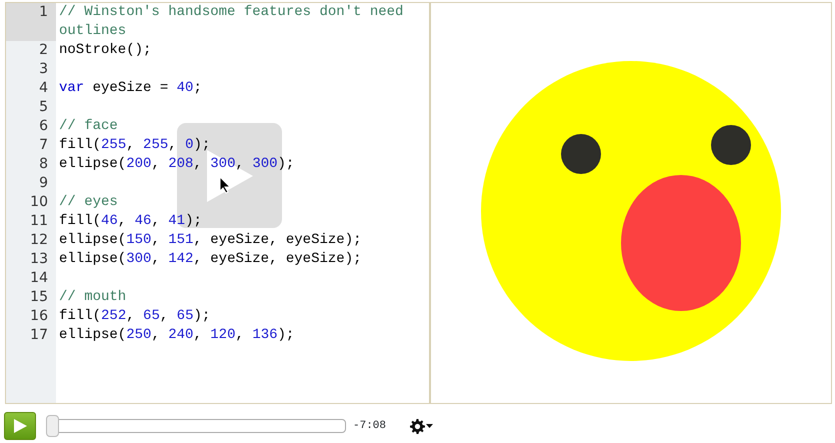 This screenshot has height=443, width=835. What do you see at coordinates (39, 278) in the screenshot?
I see `line-number: 14` at bounding box center [39, 278].